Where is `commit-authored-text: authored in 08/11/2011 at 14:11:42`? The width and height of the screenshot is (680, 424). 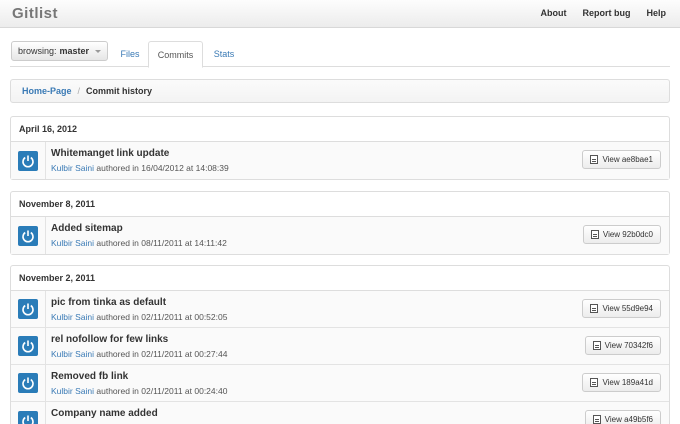 commit-authored-text: authored in 08/11/2011 at 14:11:42 is located at coordinates (161, 243).